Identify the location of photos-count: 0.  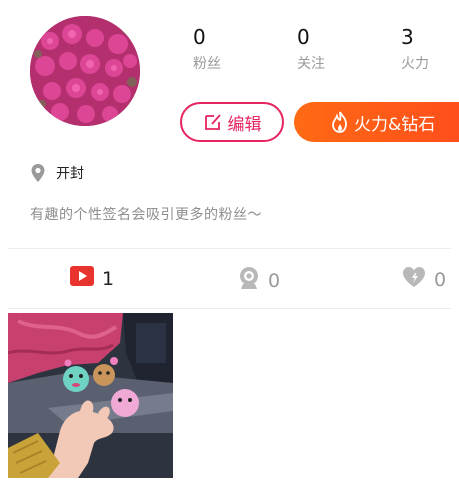
(274, 280).